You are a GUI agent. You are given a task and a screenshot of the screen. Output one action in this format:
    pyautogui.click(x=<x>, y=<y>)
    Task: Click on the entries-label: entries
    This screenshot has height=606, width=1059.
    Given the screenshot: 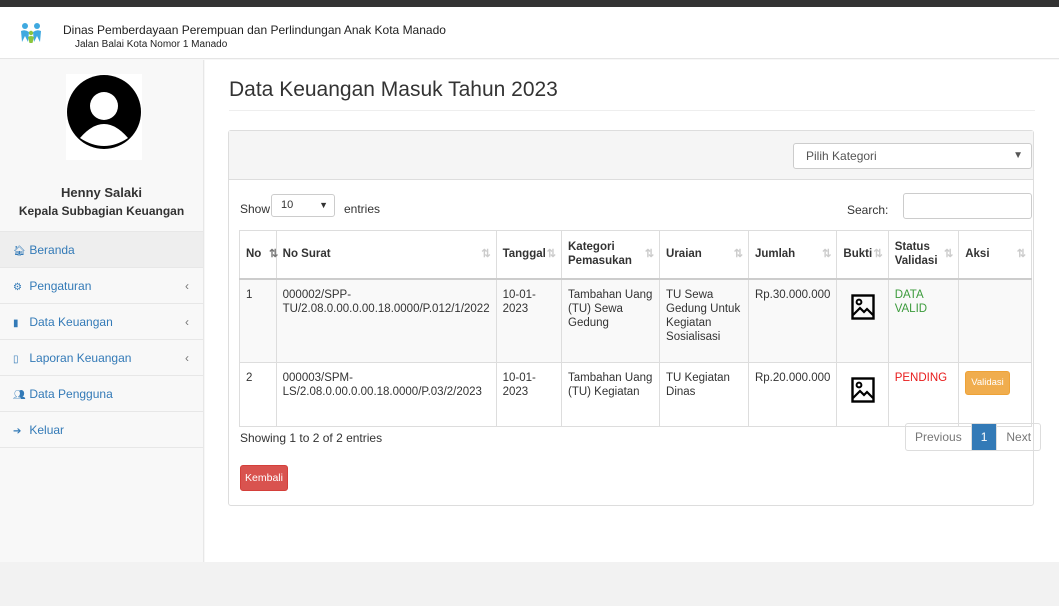 What is the action you would take?
    pyautogui.click(x=362, y=209)
    